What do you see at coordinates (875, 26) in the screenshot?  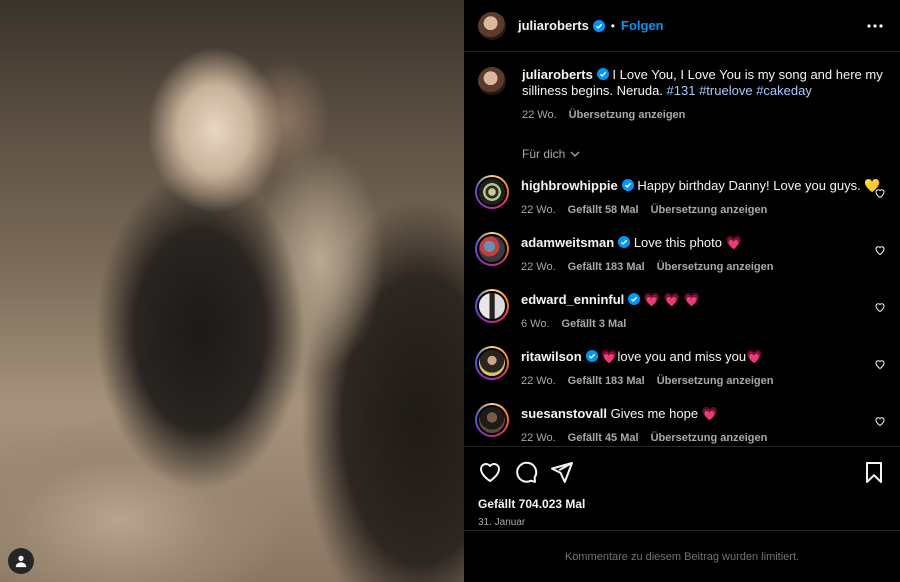 I see `more-options-icon` at bounding box center [875, 26].